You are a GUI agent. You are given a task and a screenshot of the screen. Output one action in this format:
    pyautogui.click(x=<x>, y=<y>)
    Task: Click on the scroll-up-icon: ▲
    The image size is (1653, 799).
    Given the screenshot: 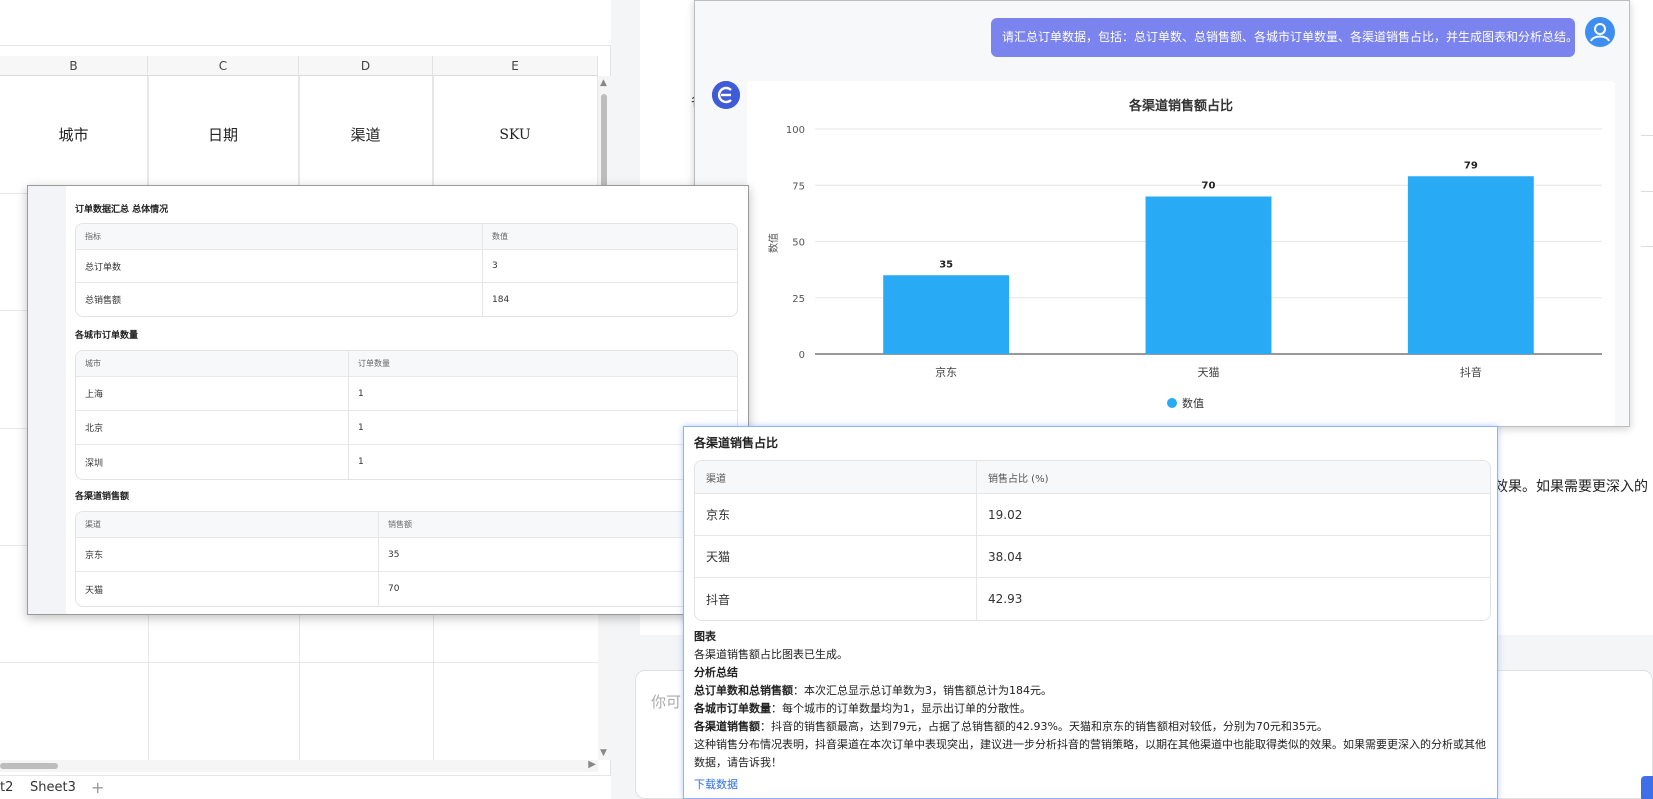 What is the action you would take?
    pyautogui.click(x=603, y=83)
    